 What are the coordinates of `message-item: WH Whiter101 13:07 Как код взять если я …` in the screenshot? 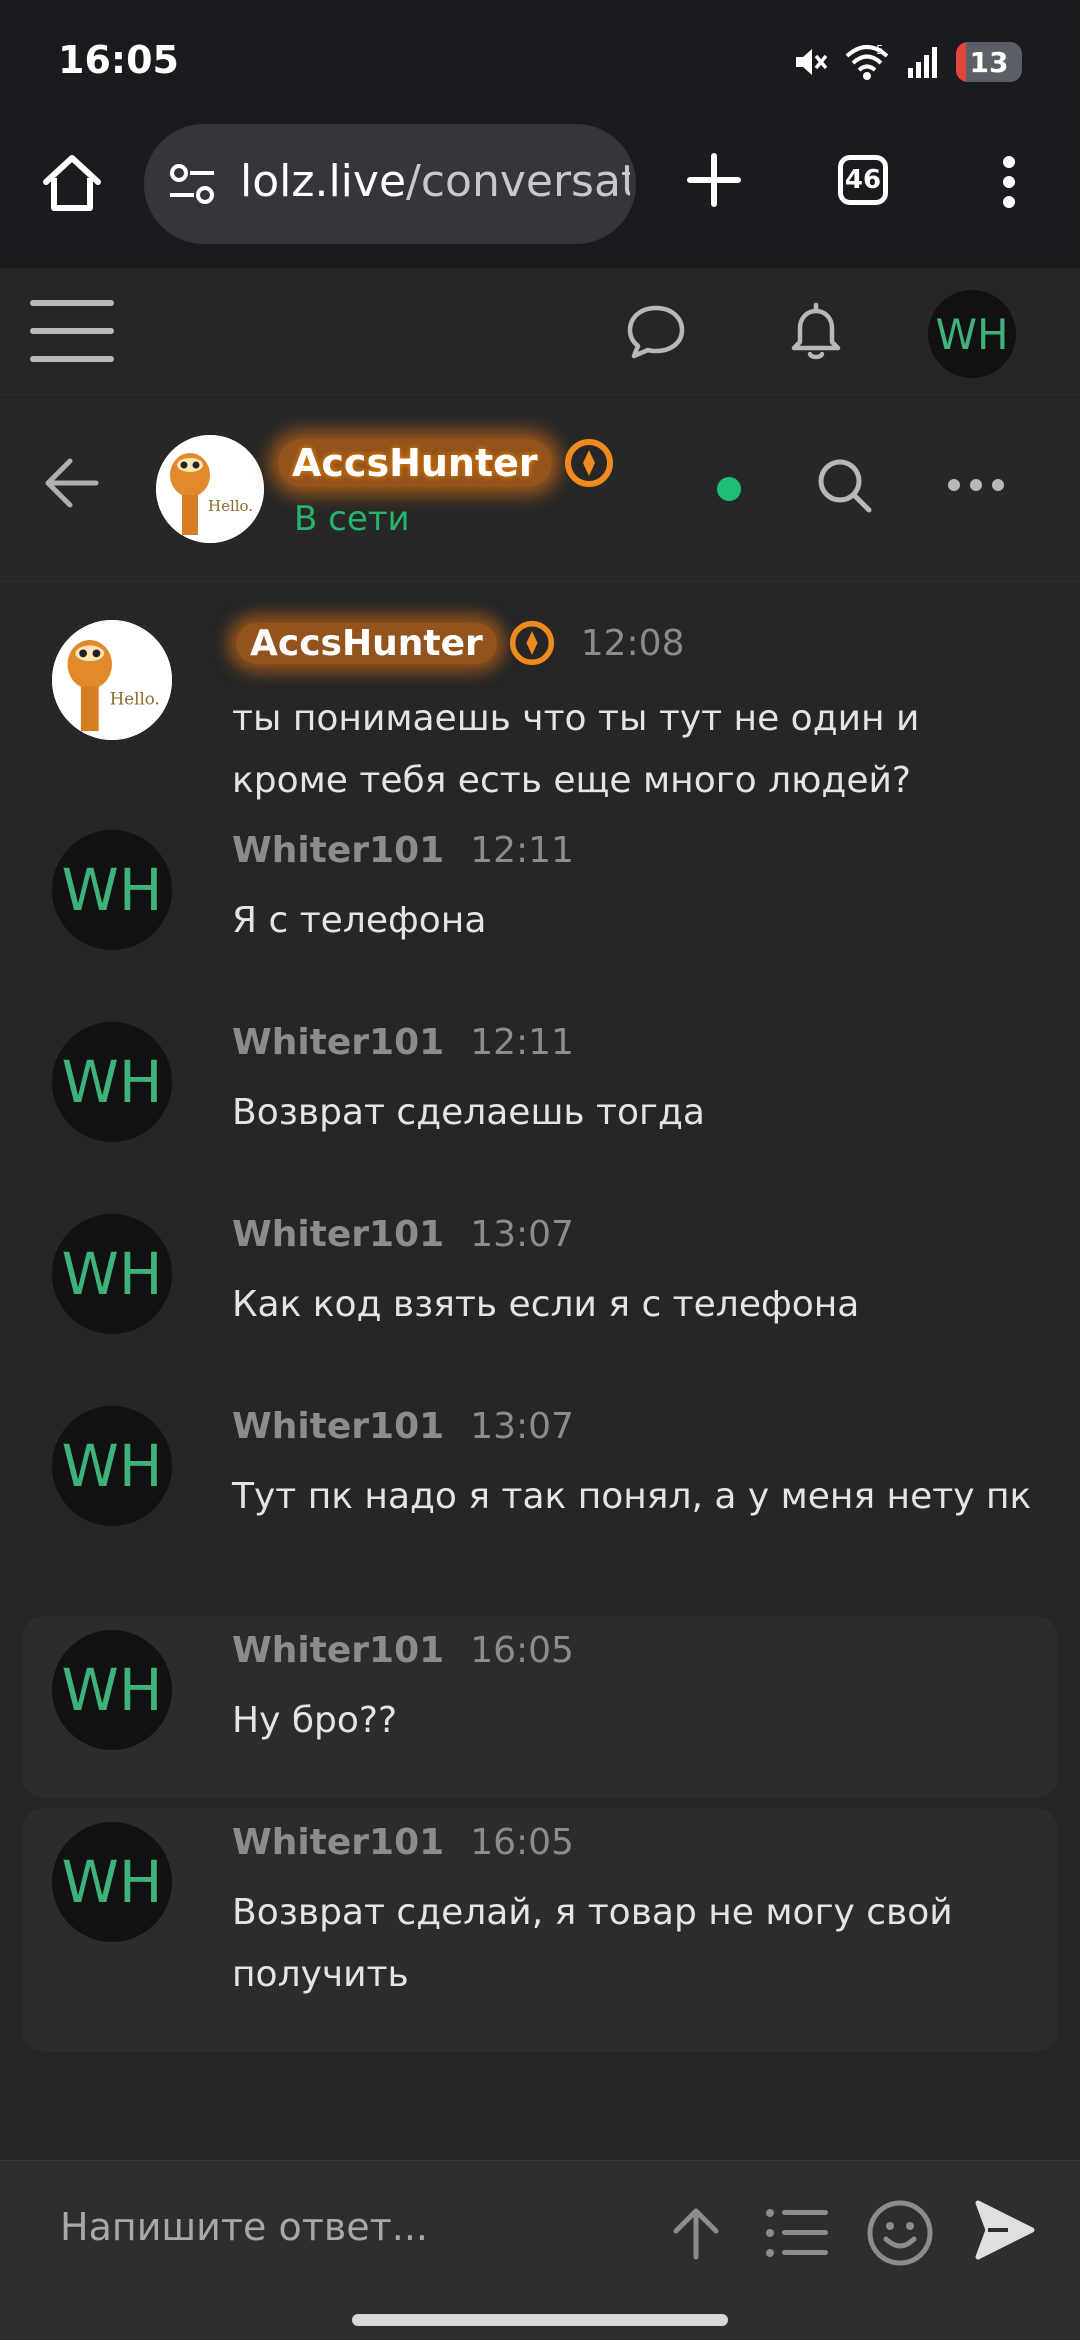 It's located at (540, 1274).